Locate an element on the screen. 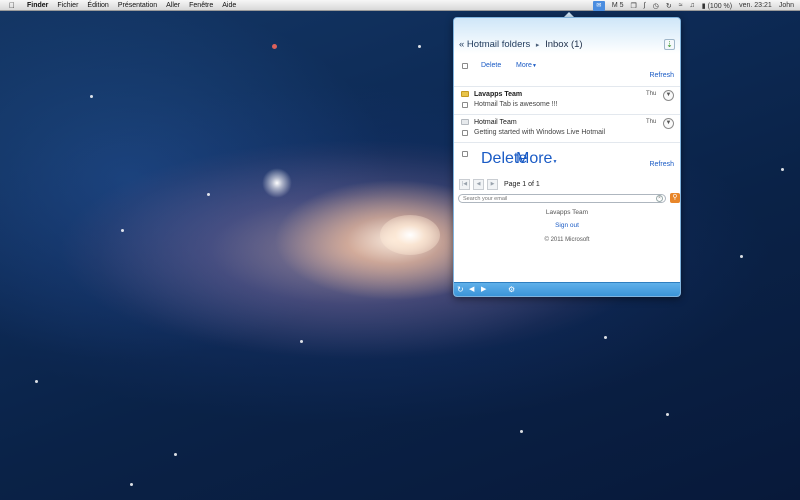 The width and height of the screenshot is (800, 500). first-page-icon: |◀ is located at coordinates (464, 184).